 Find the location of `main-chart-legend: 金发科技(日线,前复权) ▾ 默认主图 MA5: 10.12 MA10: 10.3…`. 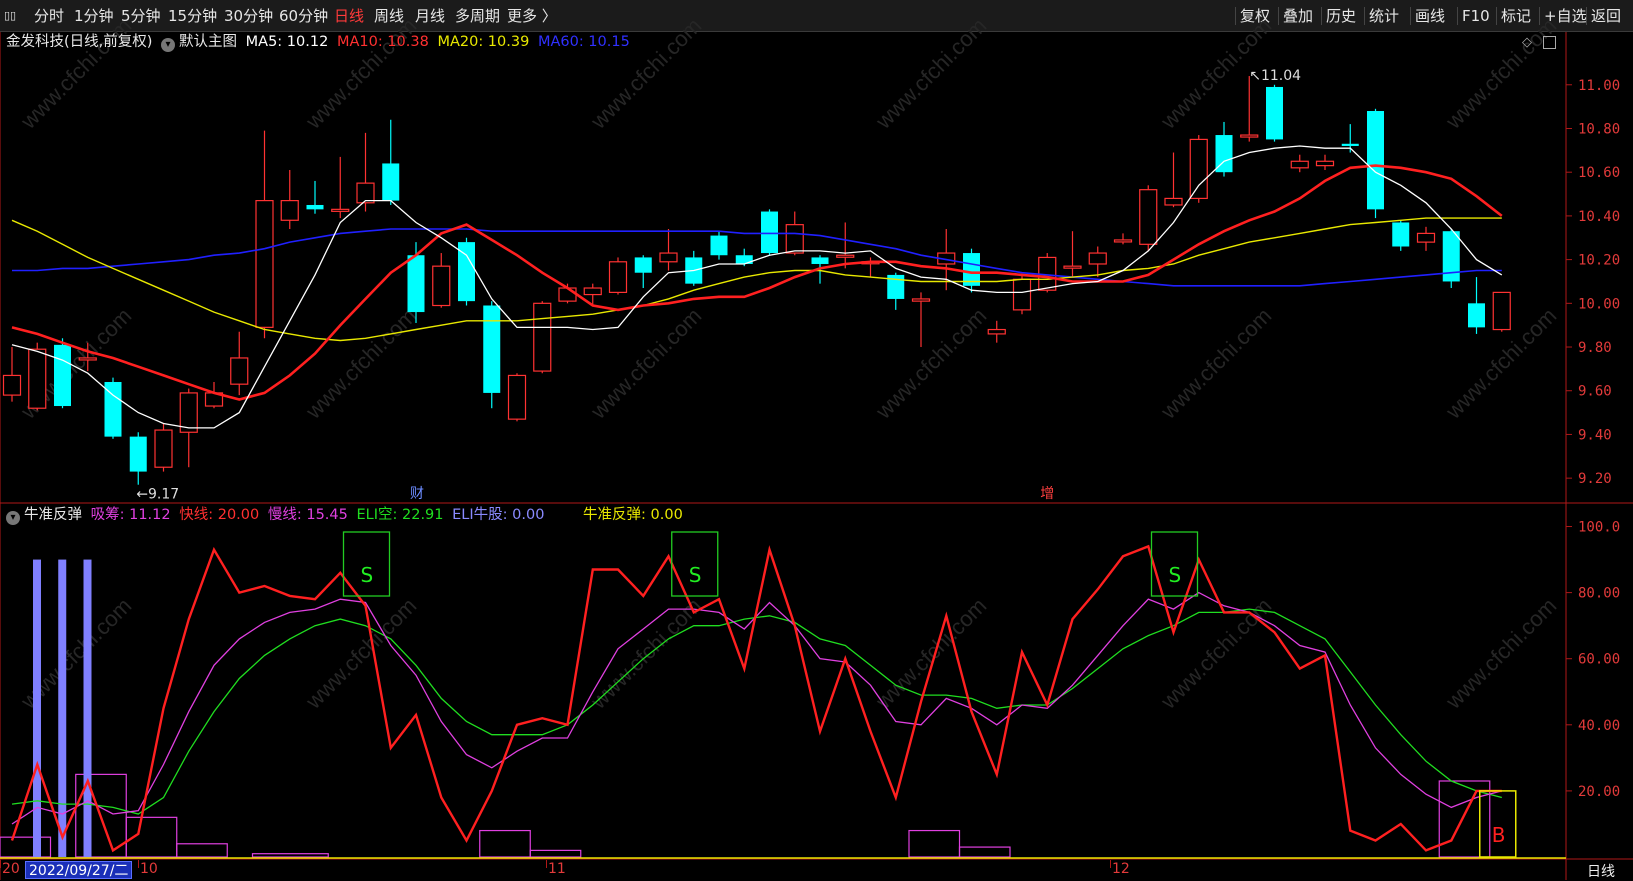

main-chart-legend: 金发科技(日线,前复权) ▾ 默认主图 MA5: 10.12 MA10: 10.3… is located at coordinates (320, 42).